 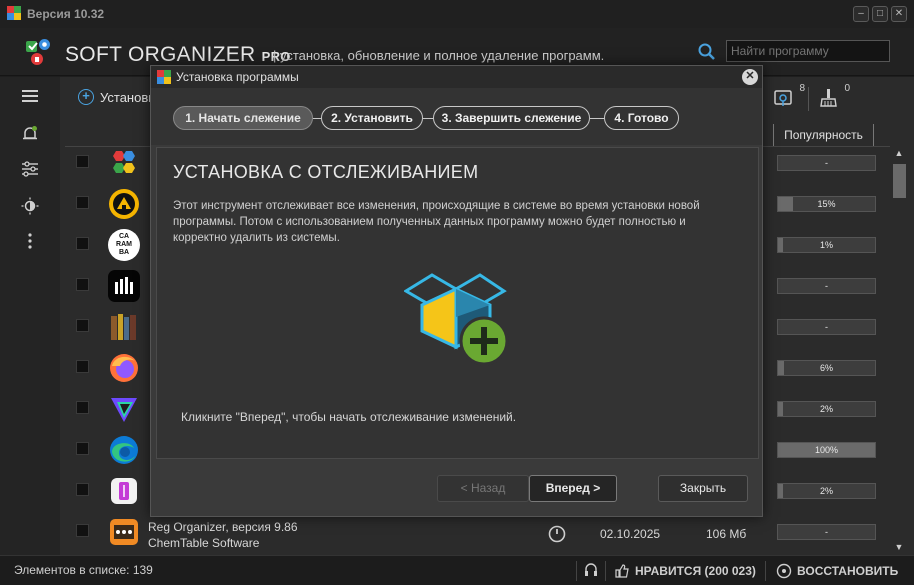 I want to click on cleanup-button: 0, so click(x=834, y=98).